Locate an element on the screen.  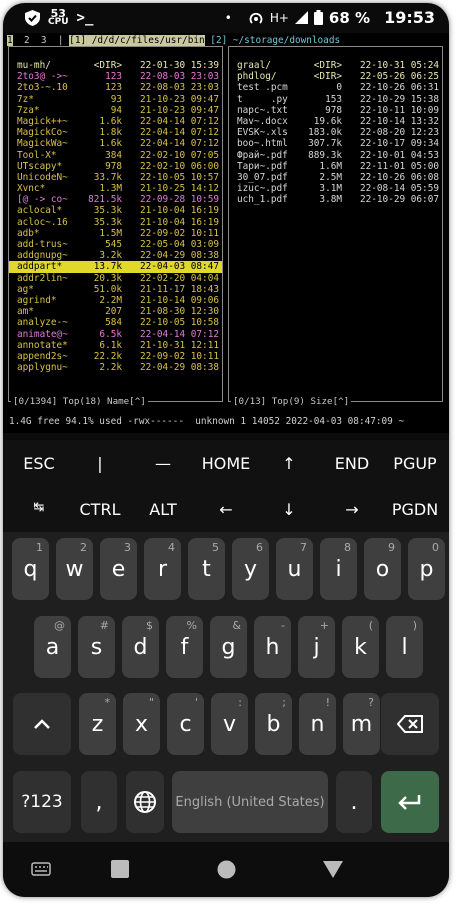
symbols-key: ?123 is located at coordinates (42, 802).